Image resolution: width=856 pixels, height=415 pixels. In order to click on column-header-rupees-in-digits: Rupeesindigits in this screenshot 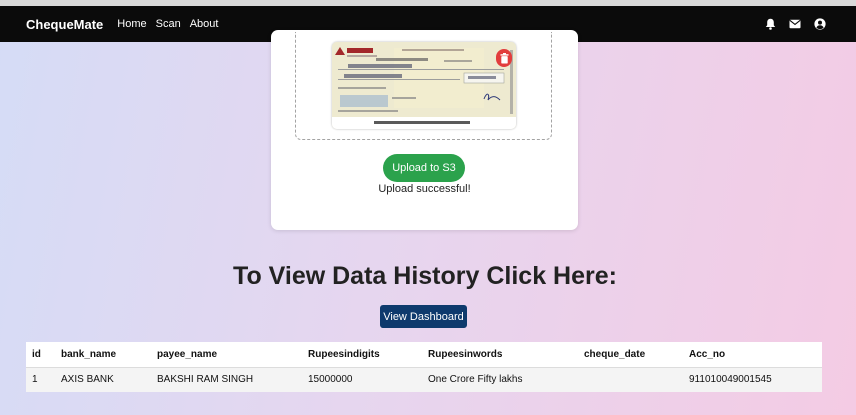, I will do `click(362, 355)`.